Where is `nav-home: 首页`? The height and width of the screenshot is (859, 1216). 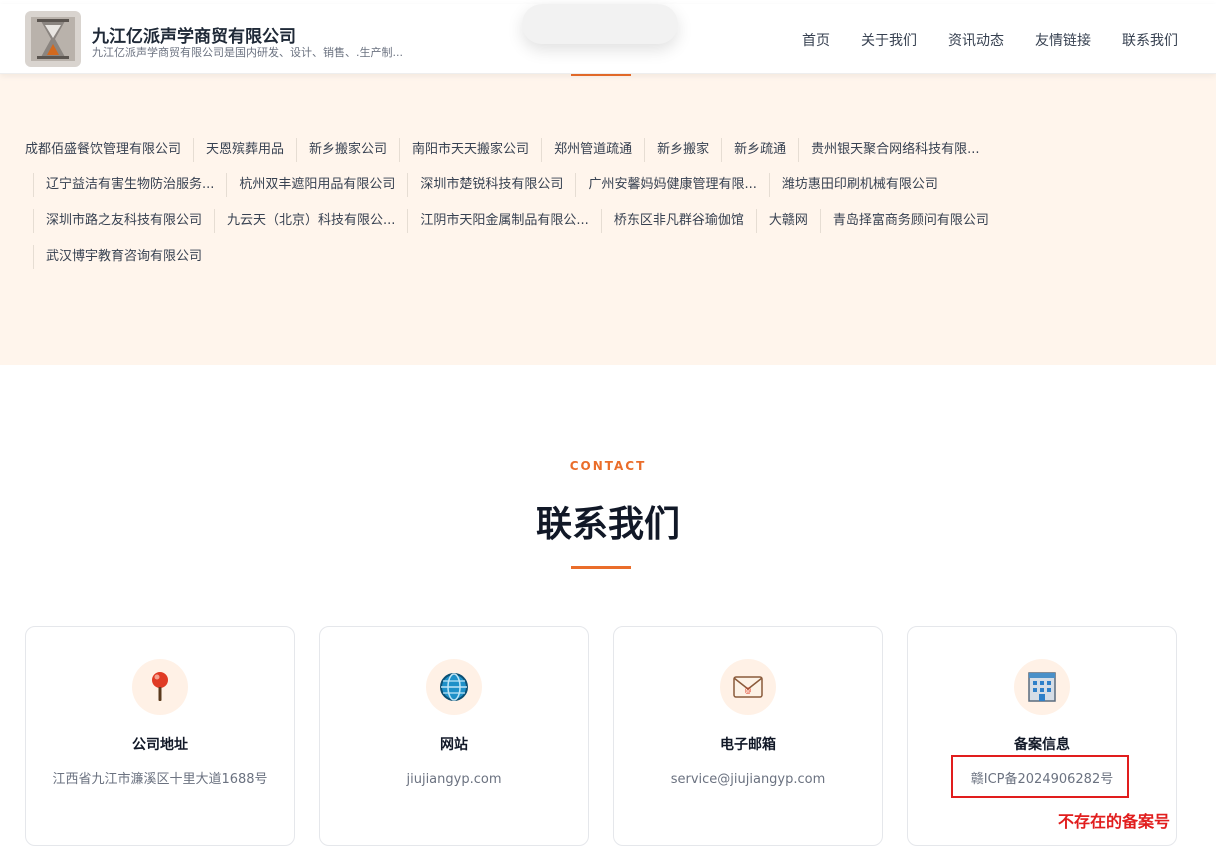 nav-home: 首页 is located at coordinates (816, 40).